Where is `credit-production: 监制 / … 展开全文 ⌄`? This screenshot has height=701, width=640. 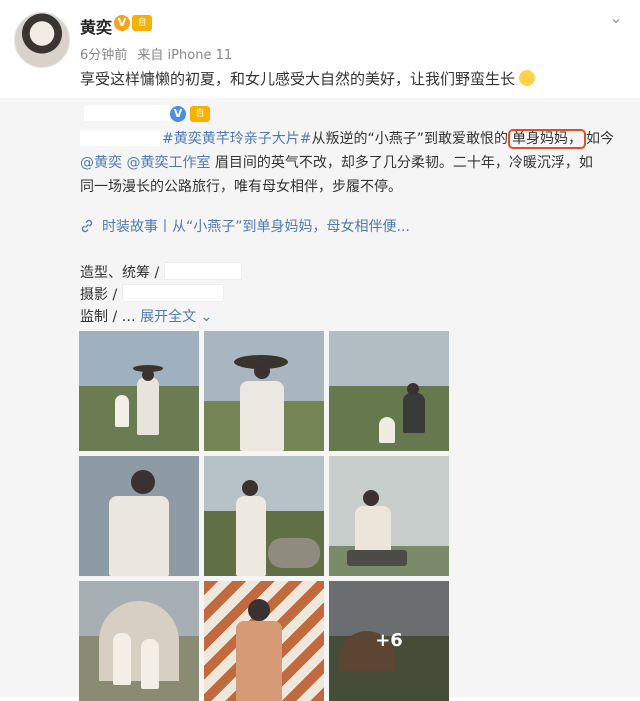 credit-production: 监制 / … 展开全文 ⌄ is located at coordinates (146, 316).